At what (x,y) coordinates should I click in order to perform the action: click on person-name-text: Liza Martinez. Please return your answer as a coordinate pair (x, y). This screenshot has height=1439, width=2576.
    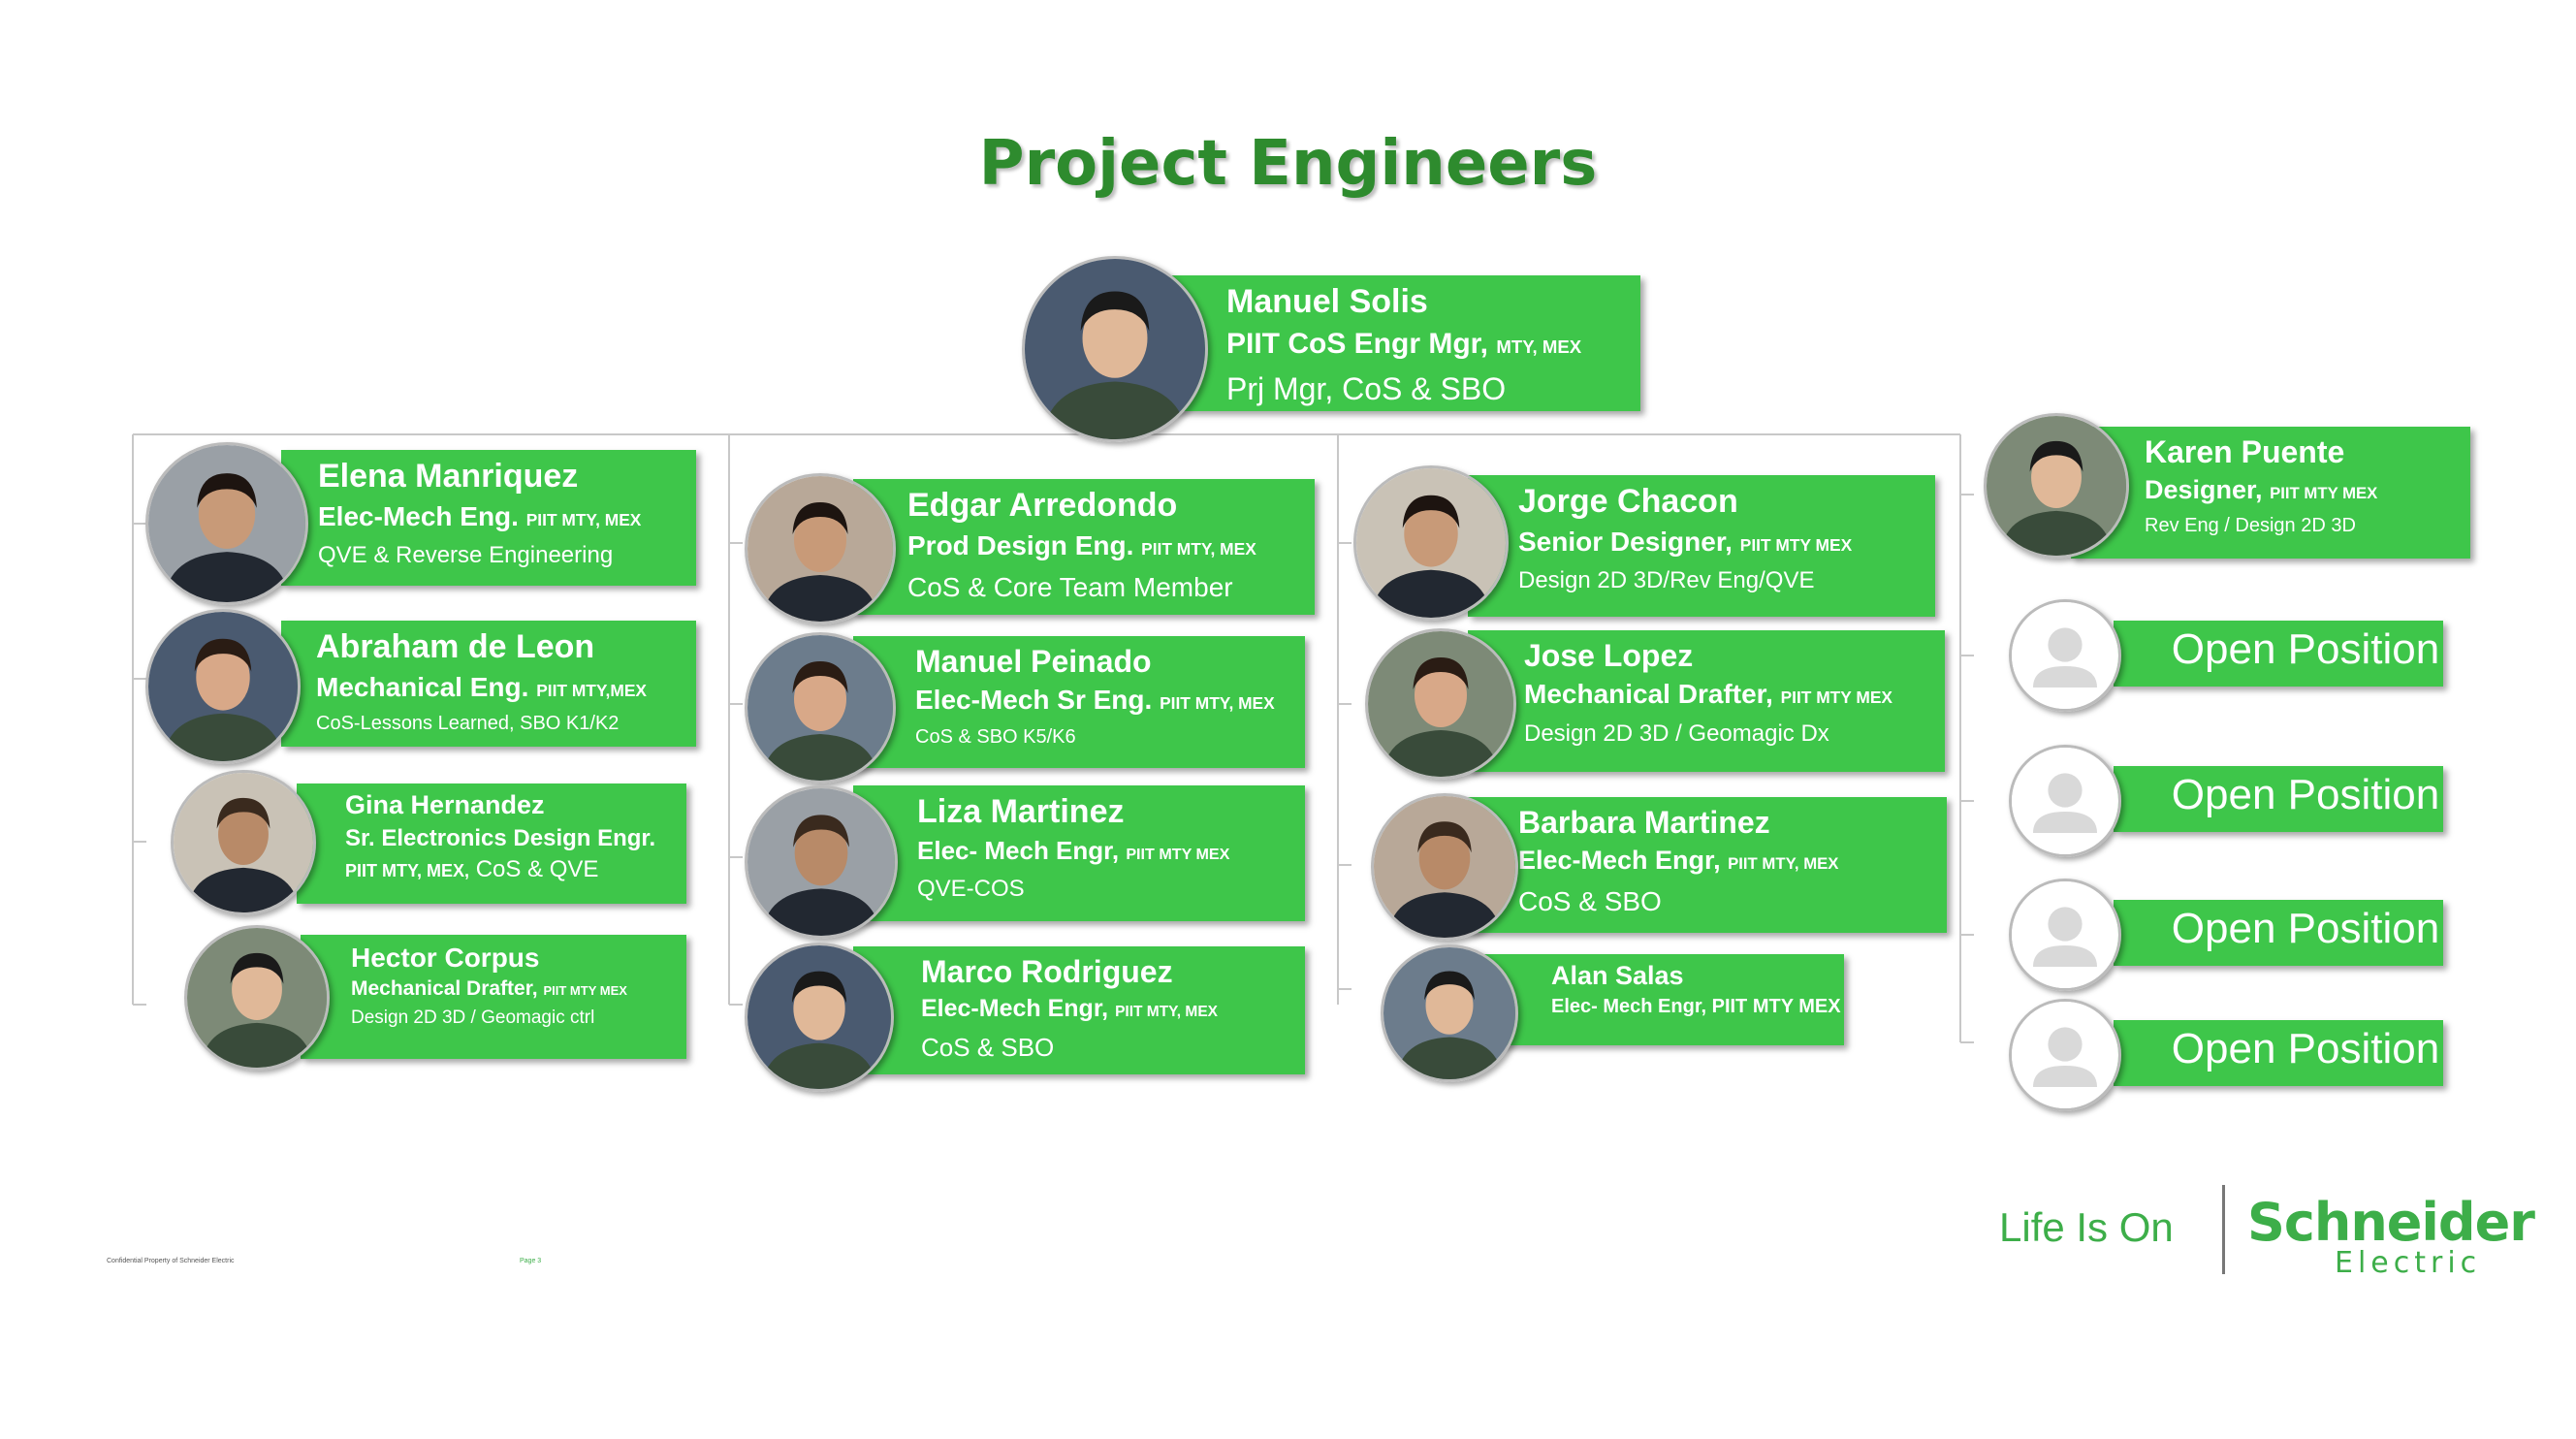
    Looking at the image, I should click on (1021, 811).